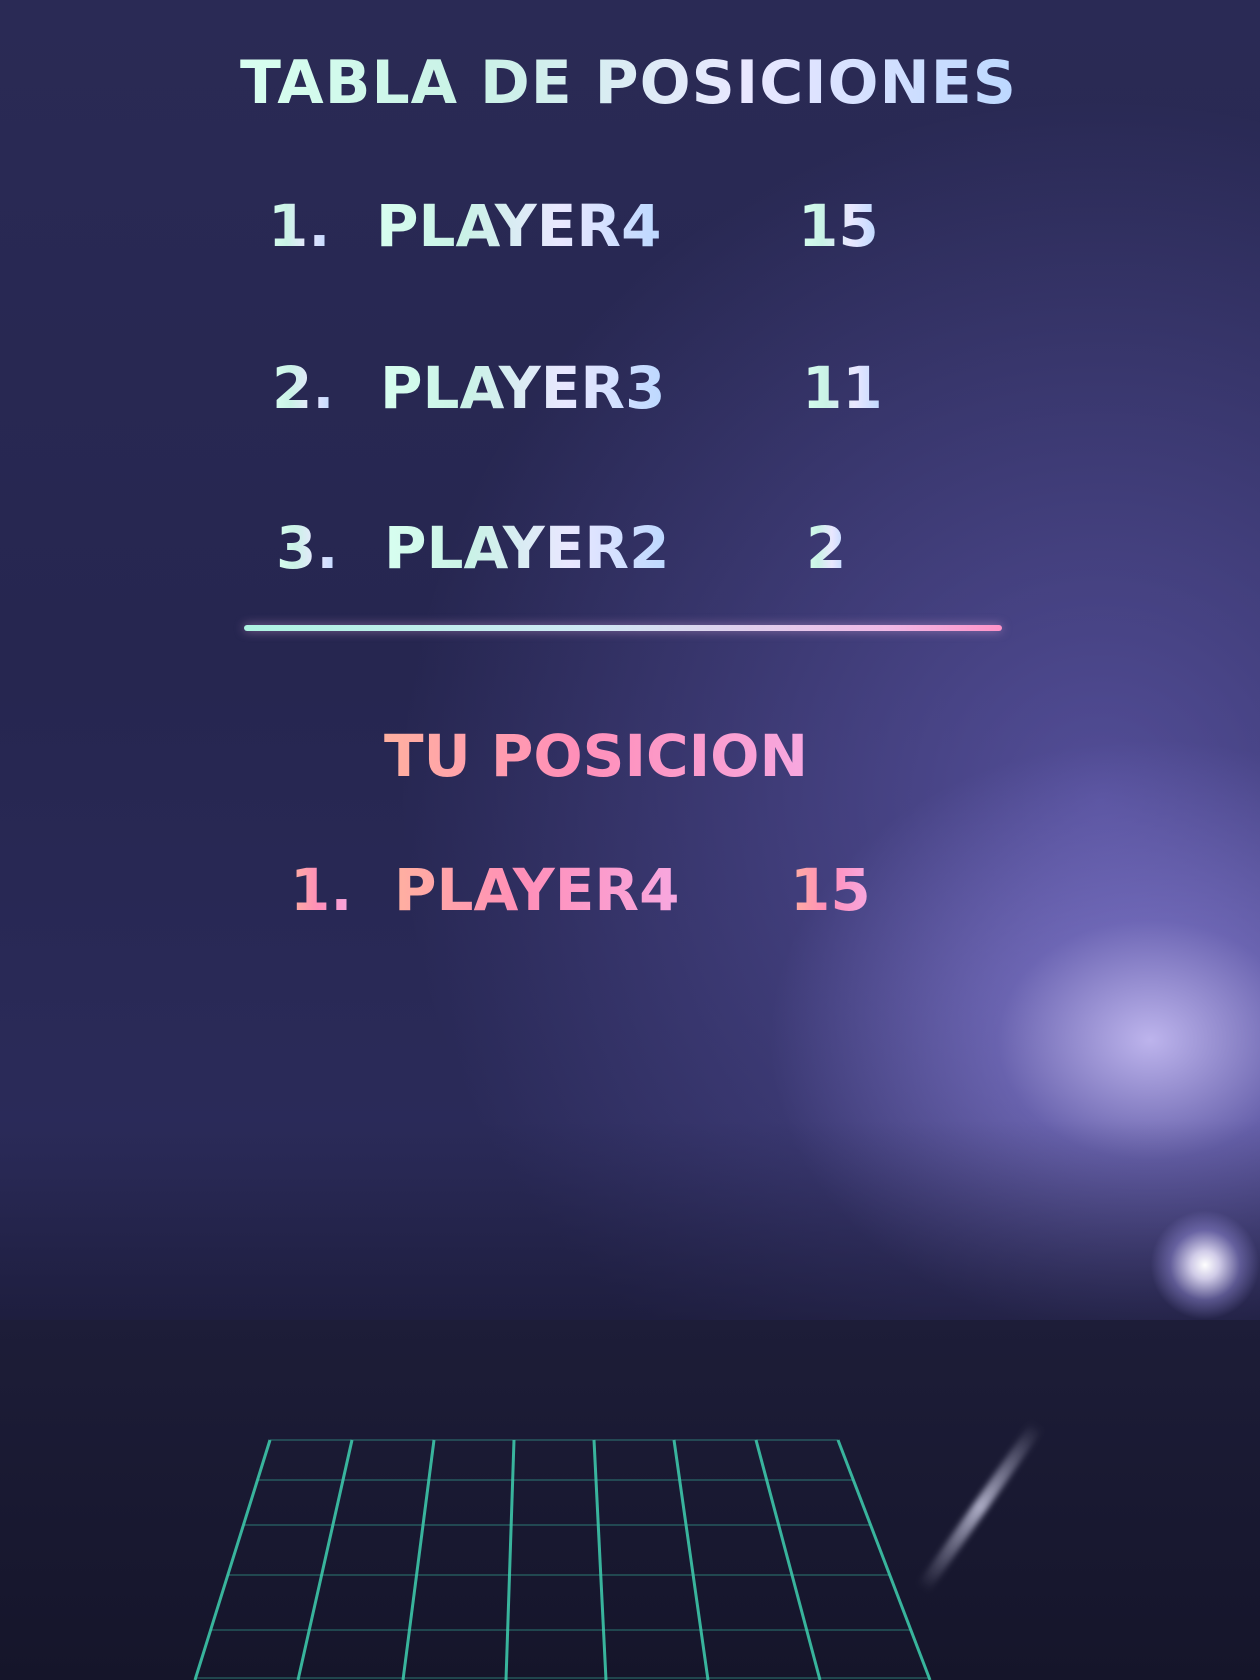 The width and height of the screenshot is (1260, 1680). Describe the element at coordinates (523, 388) in the screenshot. I see `player-name: PLAYER3` at that location.